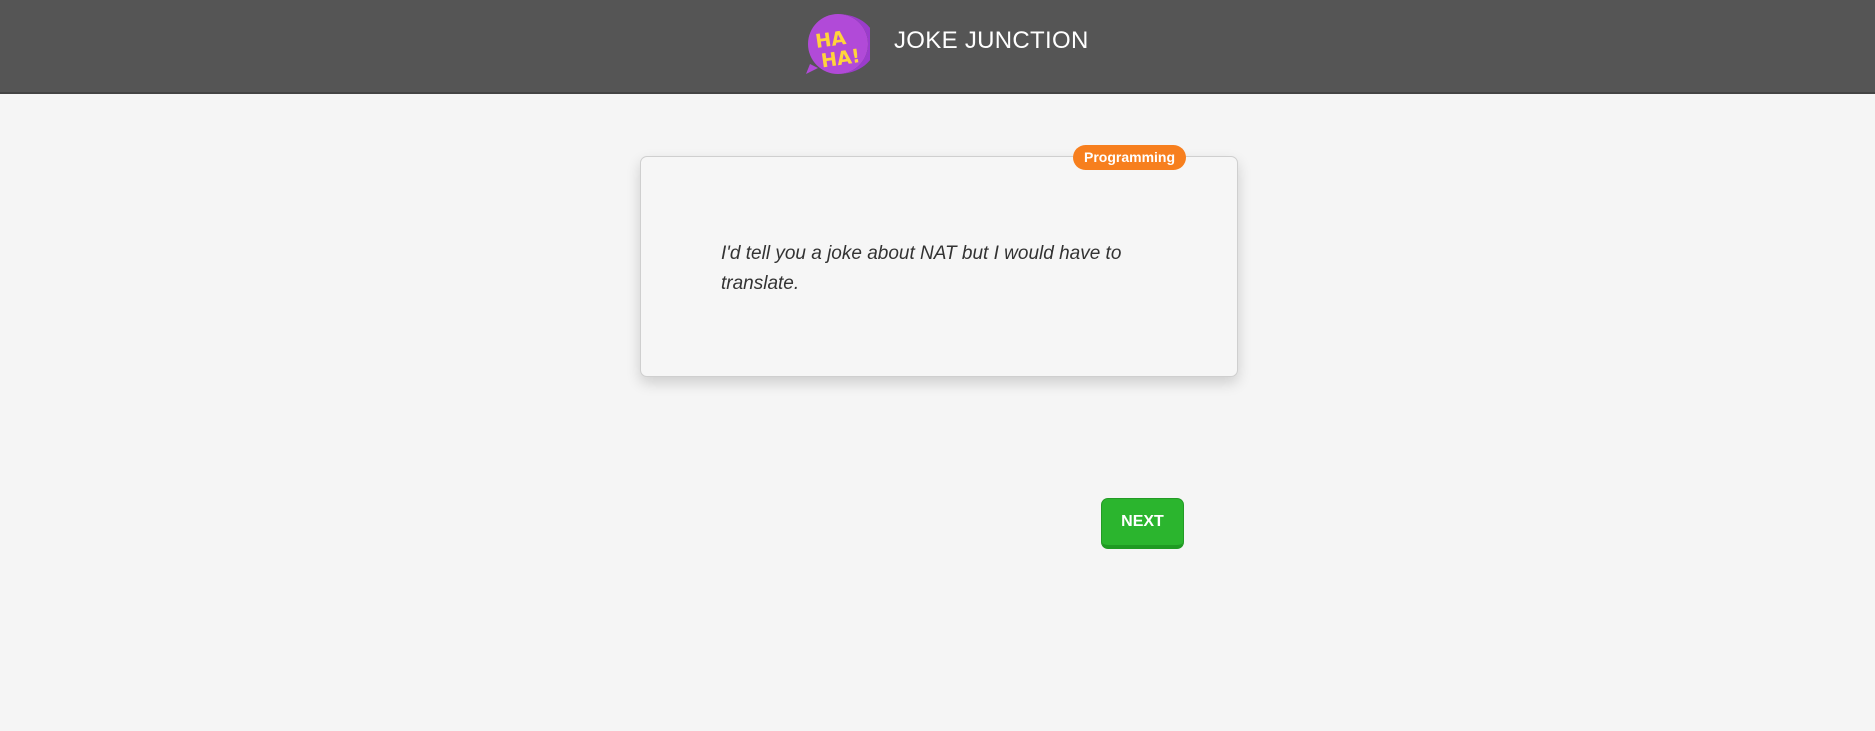 The height and width of the screenshot is (731, 1875). I want to click on next-button: NEXT, so click(1142, 523).